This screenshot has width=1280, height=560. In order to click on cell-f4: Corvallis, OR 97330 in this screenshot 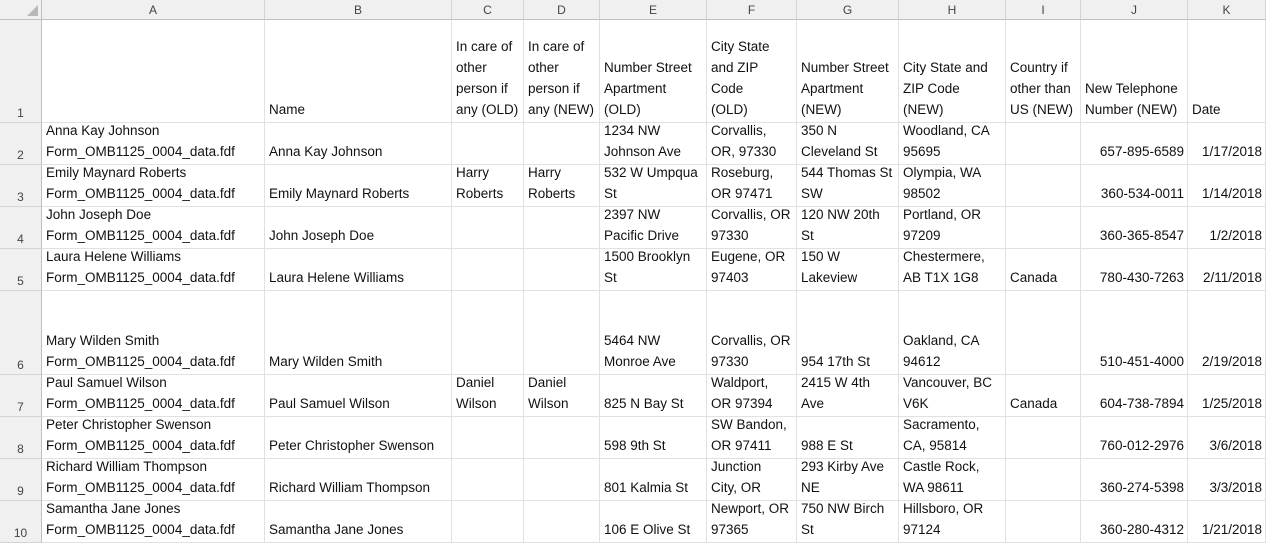, I will do `click(752, 228)`.